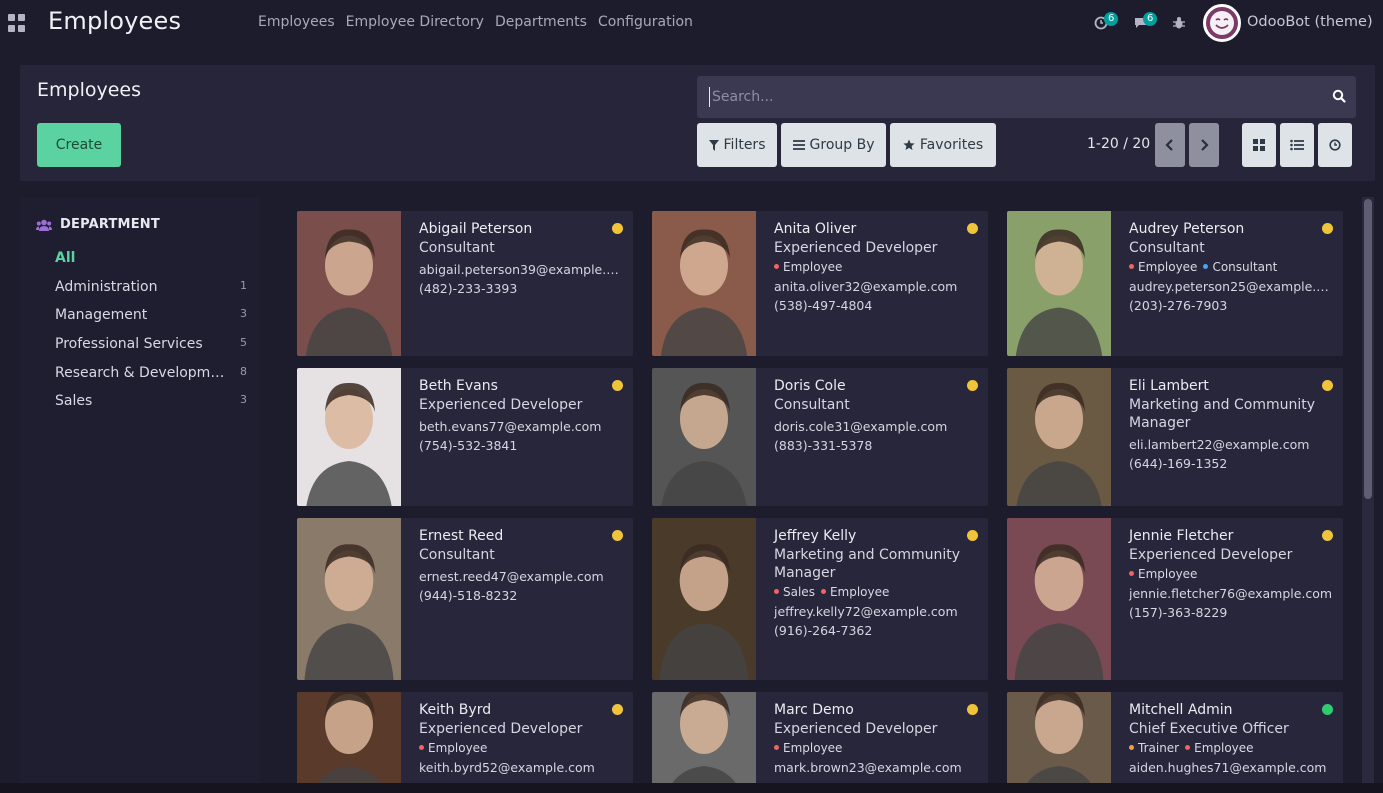 This screenshot has height=793, width=1383. What do you see at coordinates (1154, 748) in the screenshot?
I see `employee-tag: Trainer` at bounding box center [1154, 748].